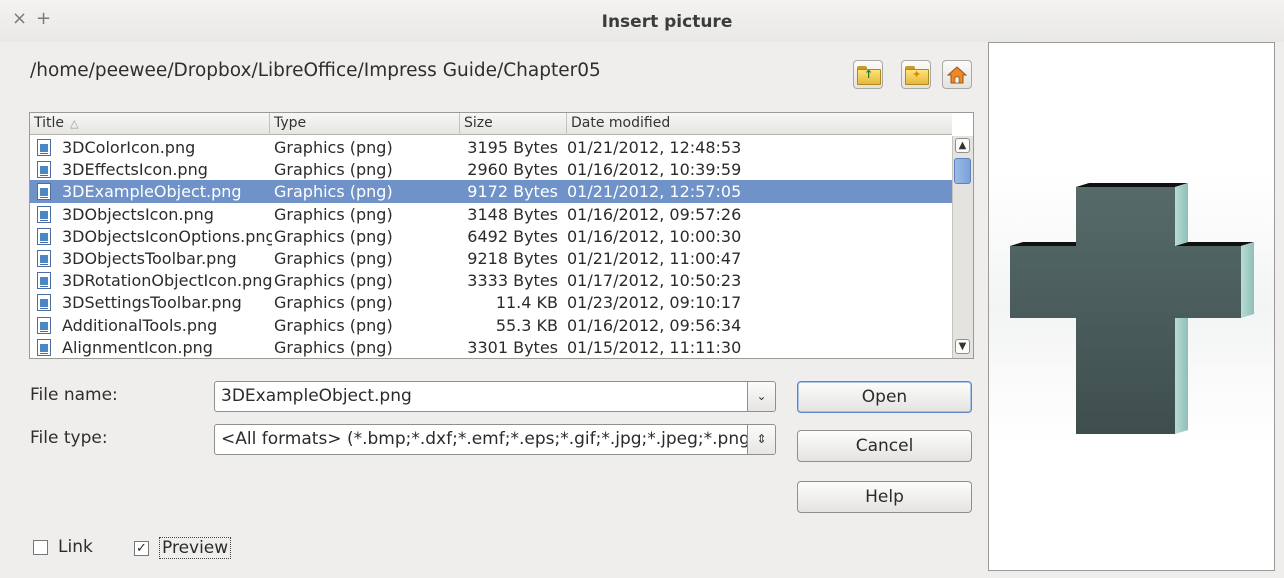 This screenshot has width=1284, height=578. Describe the element at coordinates (137, 347) in the screenshot. I see `file-name-cell: AlignmentIcon.png` at that location.